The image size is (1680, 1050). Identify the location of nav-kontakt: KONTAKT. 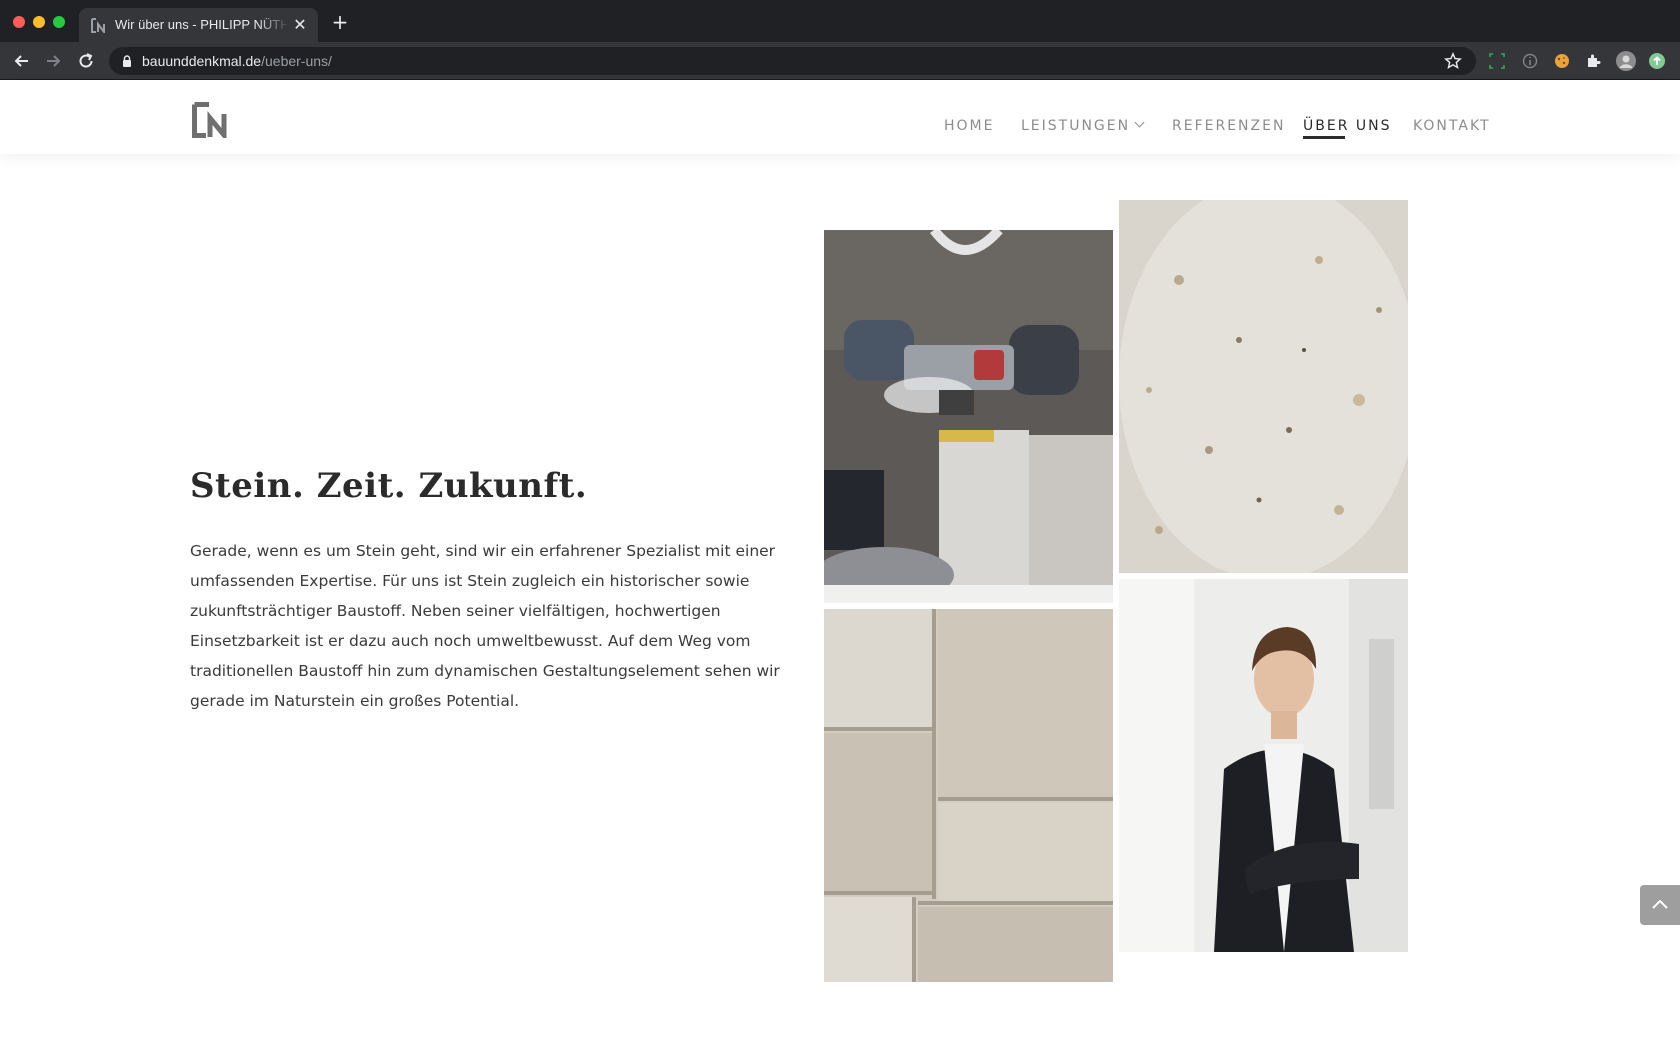
(1452, 126).